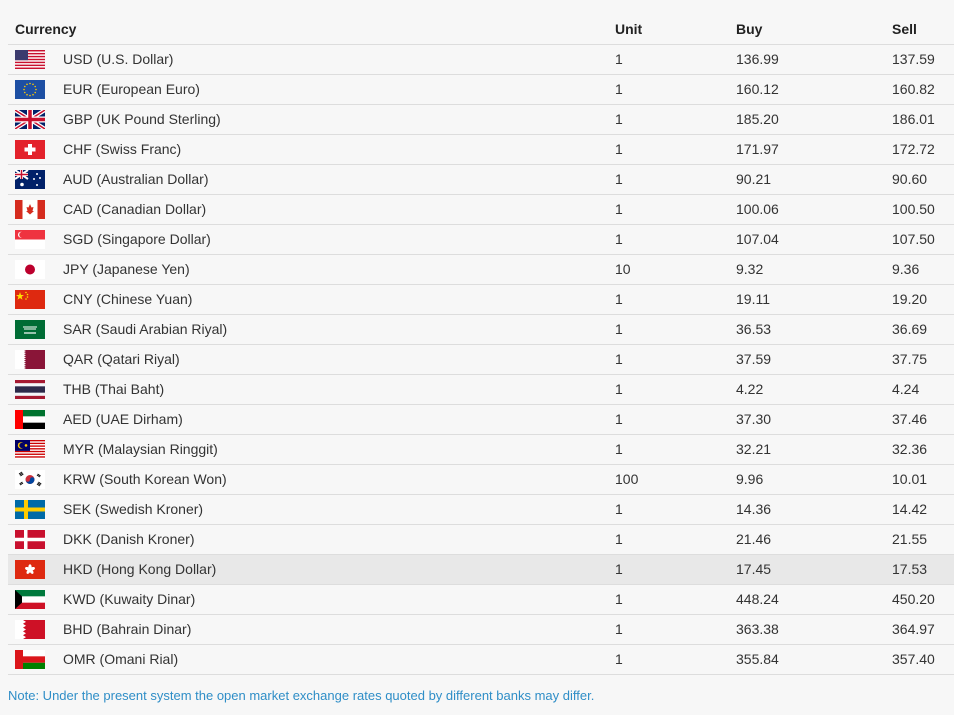  Describe the element at coordinates (481, 150) in the screenshot. I see `table-row: CHF (Swiss Franc) 1 171.97 172.72` at that location.